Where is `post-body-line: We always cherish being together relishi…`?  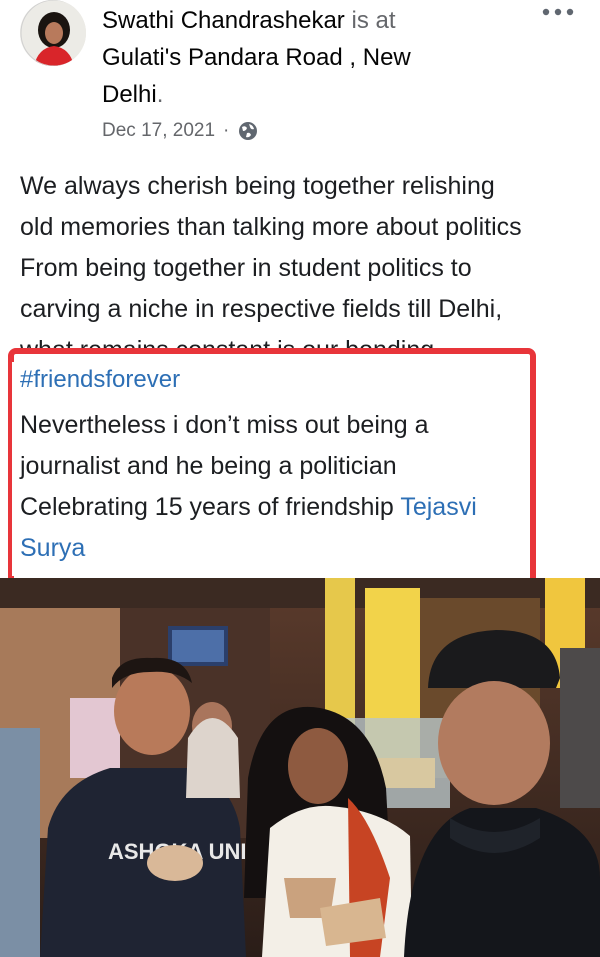 post-body-line: We always cherish being together relishi… is located at coordinates (257, 186).